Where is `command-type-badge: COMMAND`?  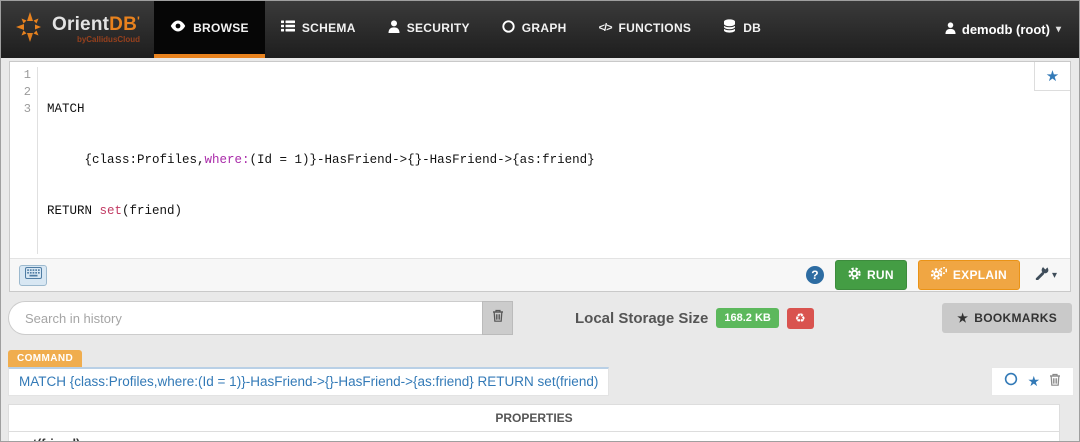
command-type-badge: COMMAND is located at coordinates (45, 358).